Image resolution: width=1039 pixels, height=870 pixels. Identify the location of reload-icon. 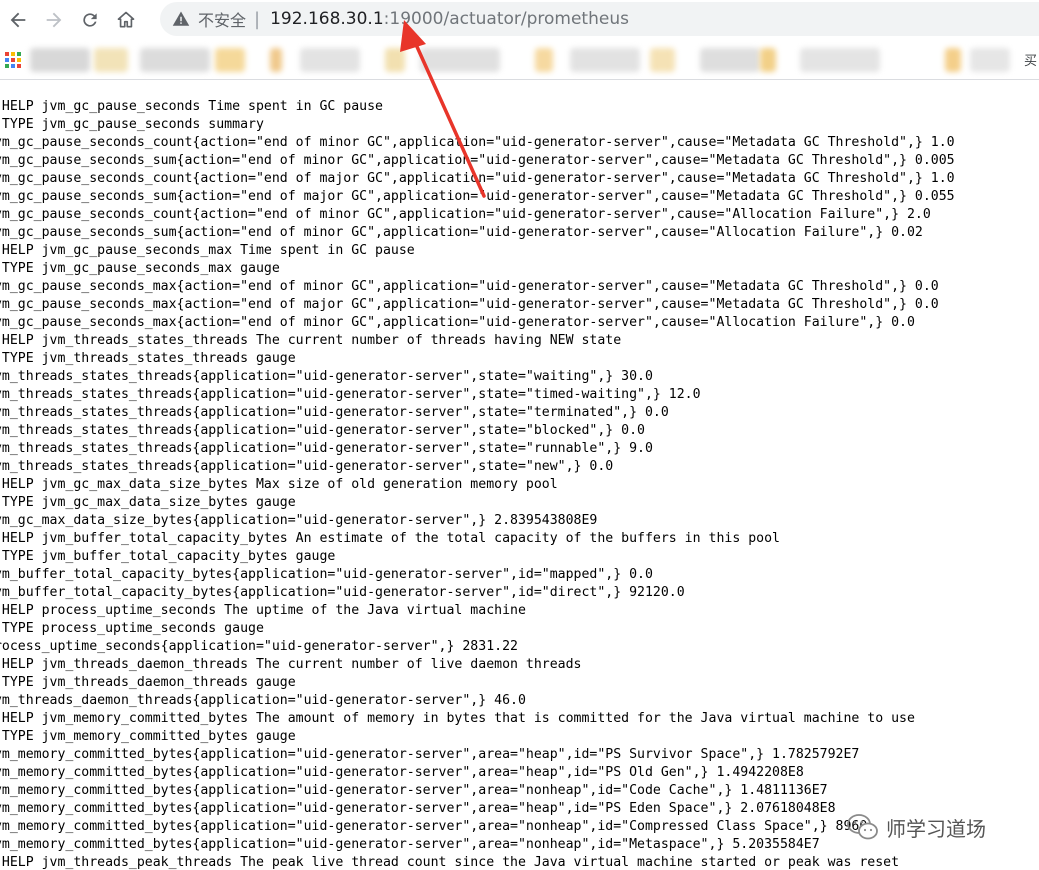
(90, 20).